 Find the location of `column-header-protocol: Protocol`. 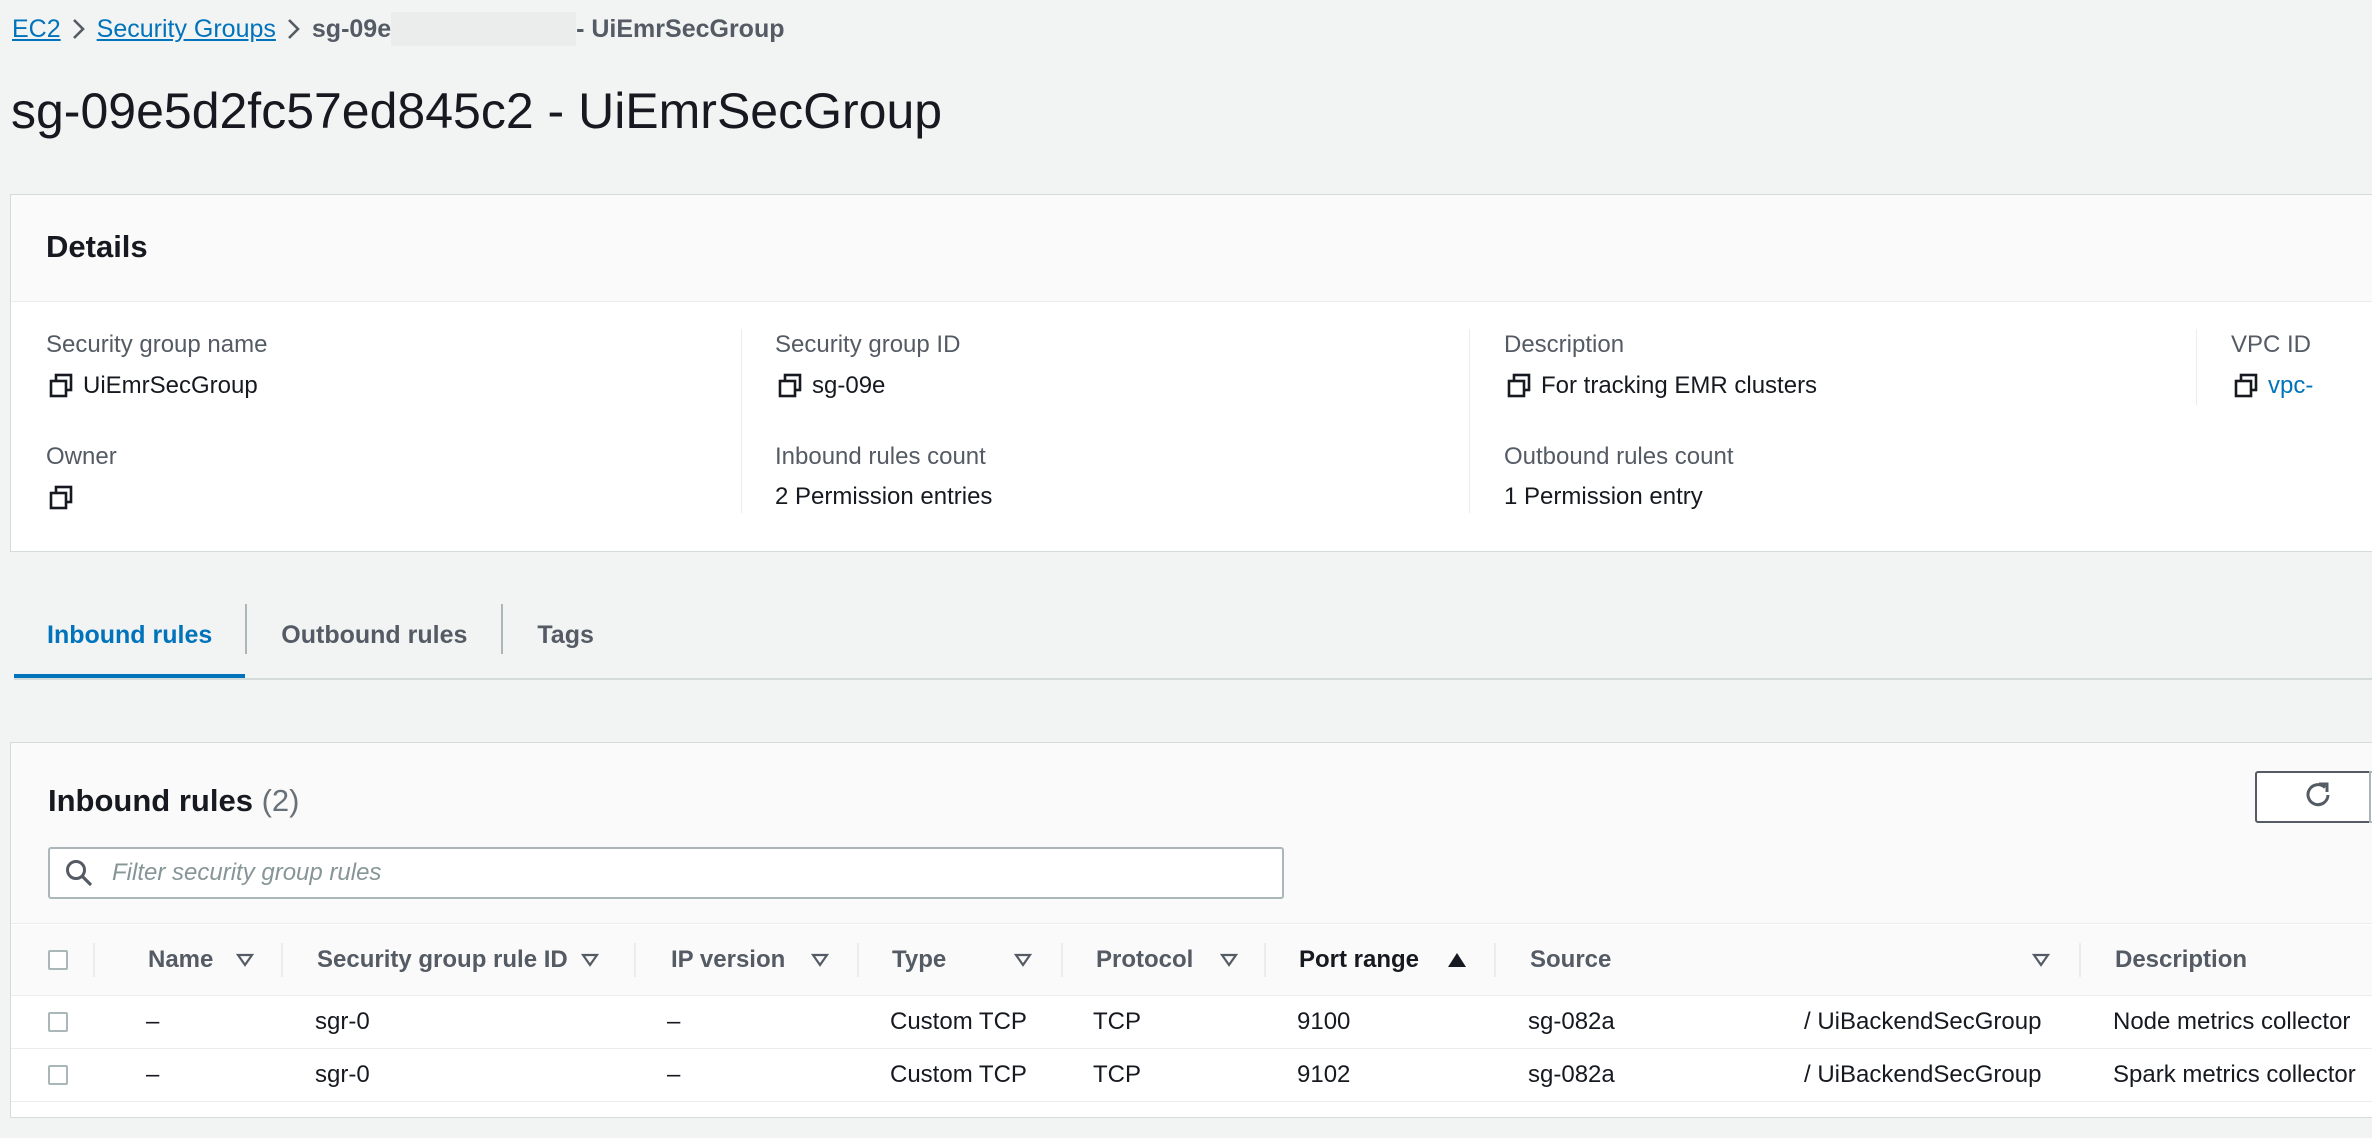

column-header-protocol: Protocol is located at coordinates (1167, 960).